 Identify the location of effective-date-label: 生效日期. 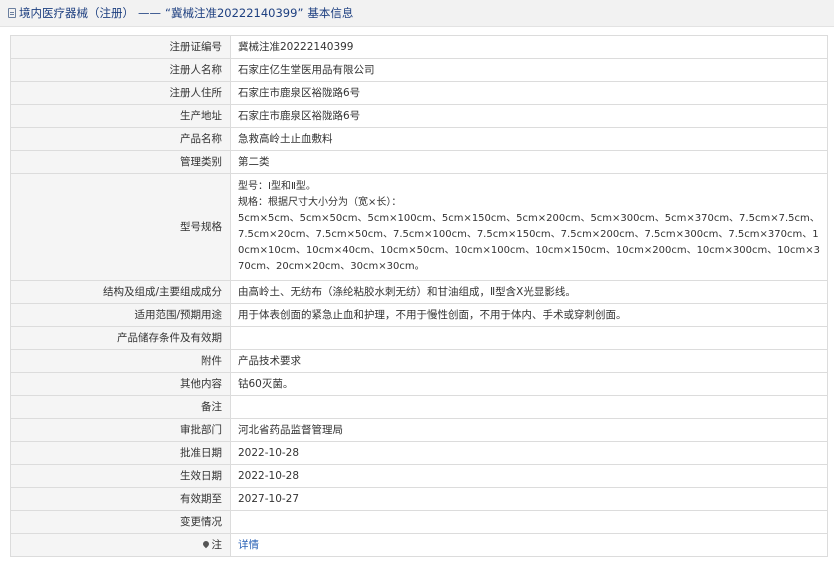
(120, 476).